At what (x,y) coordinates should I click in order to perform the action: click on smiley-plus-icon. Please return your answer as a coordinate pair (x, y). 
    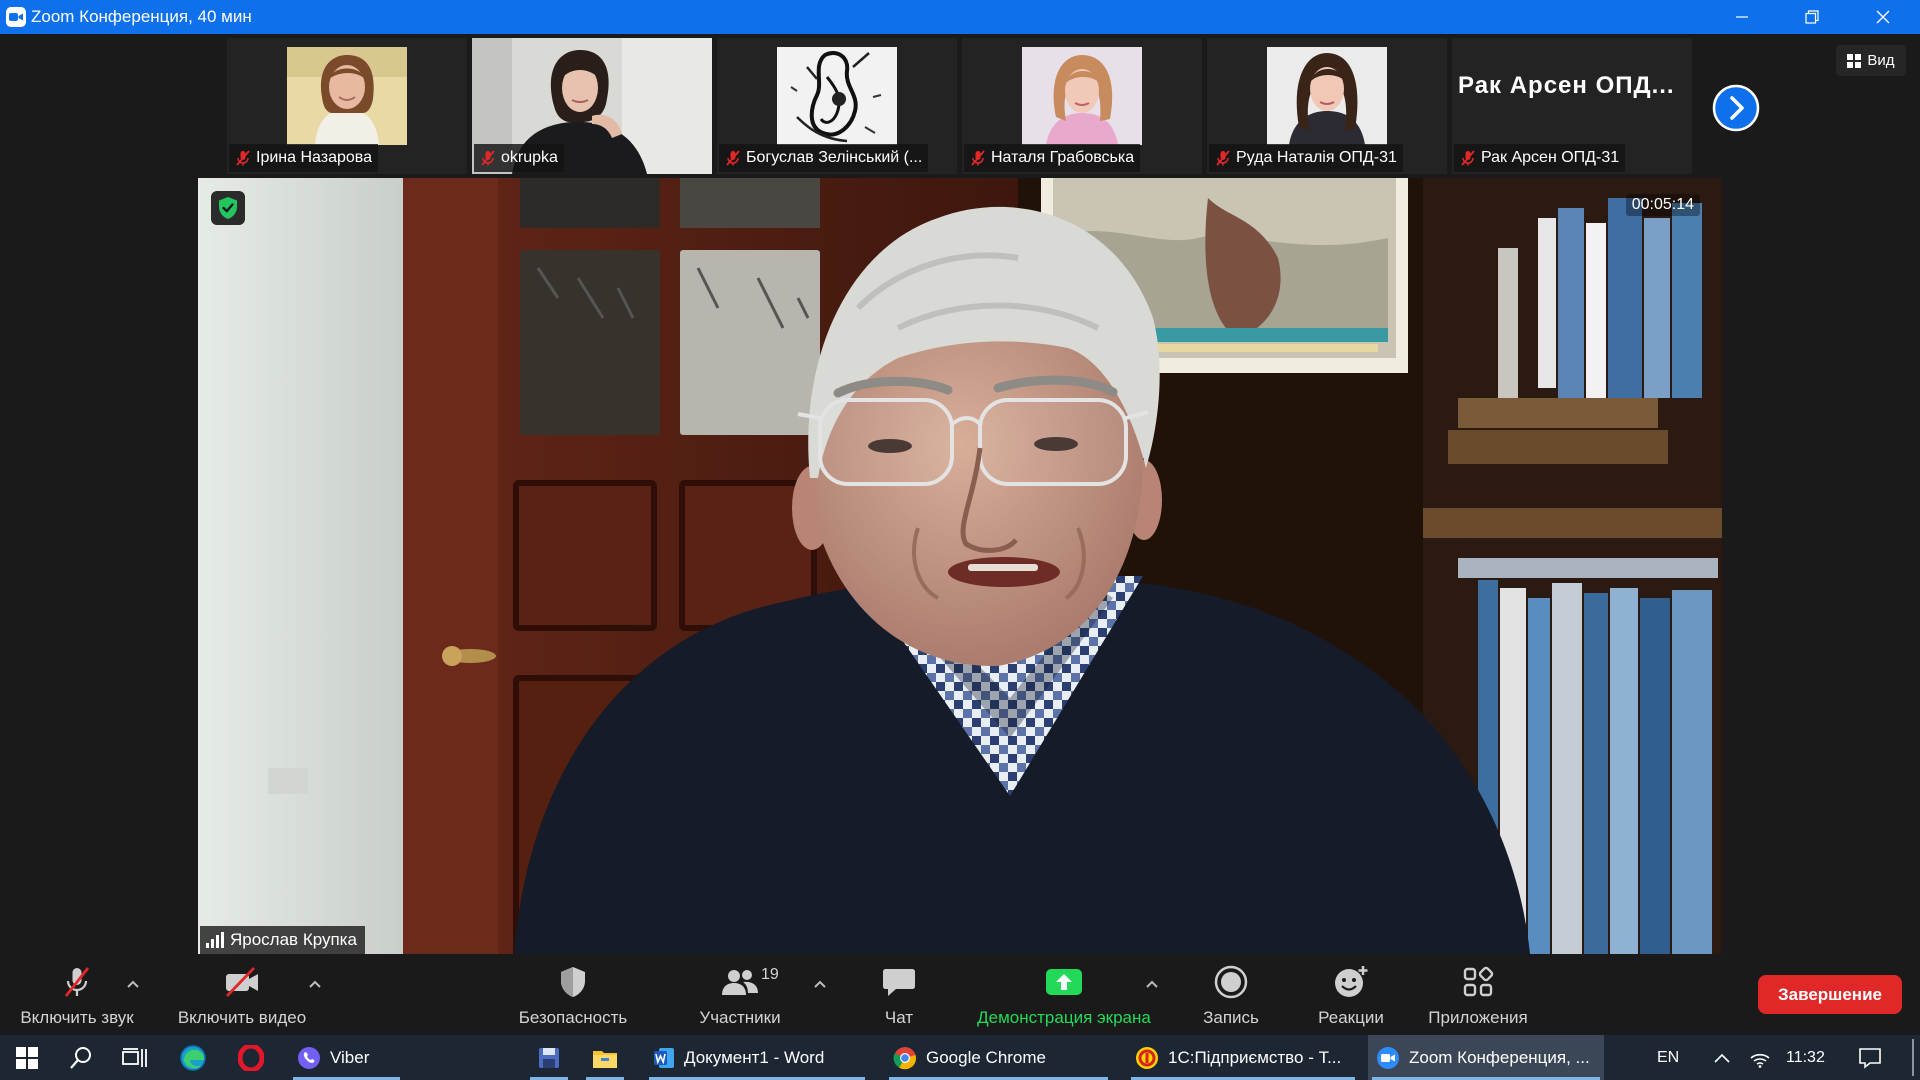
    Looking at the image, I should click on (1351, 982).